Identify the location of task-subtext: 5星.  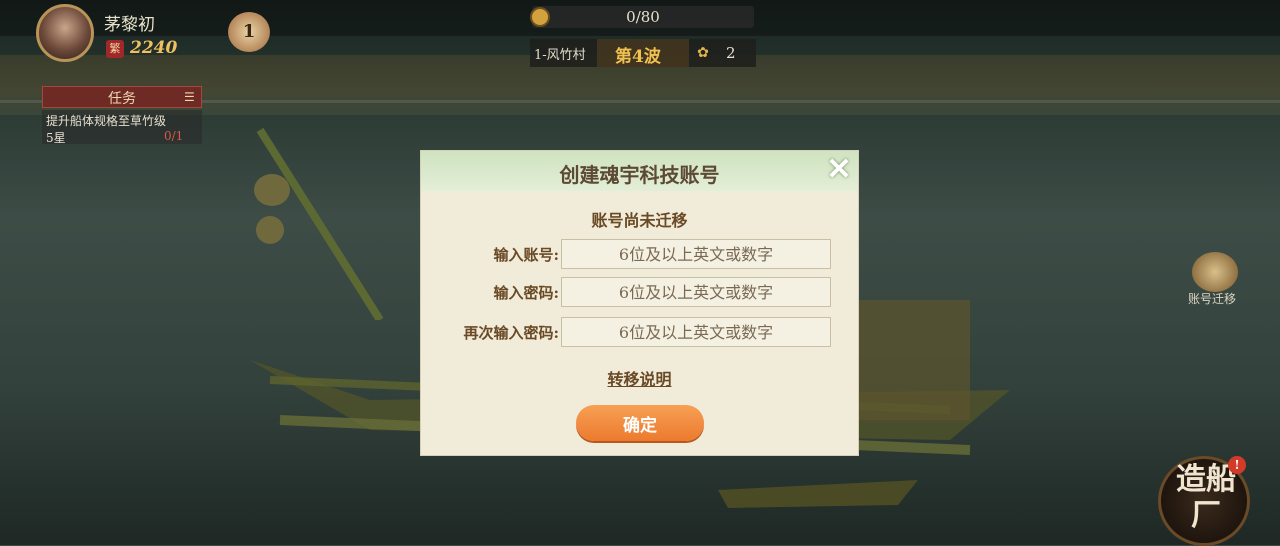
(56, 138).